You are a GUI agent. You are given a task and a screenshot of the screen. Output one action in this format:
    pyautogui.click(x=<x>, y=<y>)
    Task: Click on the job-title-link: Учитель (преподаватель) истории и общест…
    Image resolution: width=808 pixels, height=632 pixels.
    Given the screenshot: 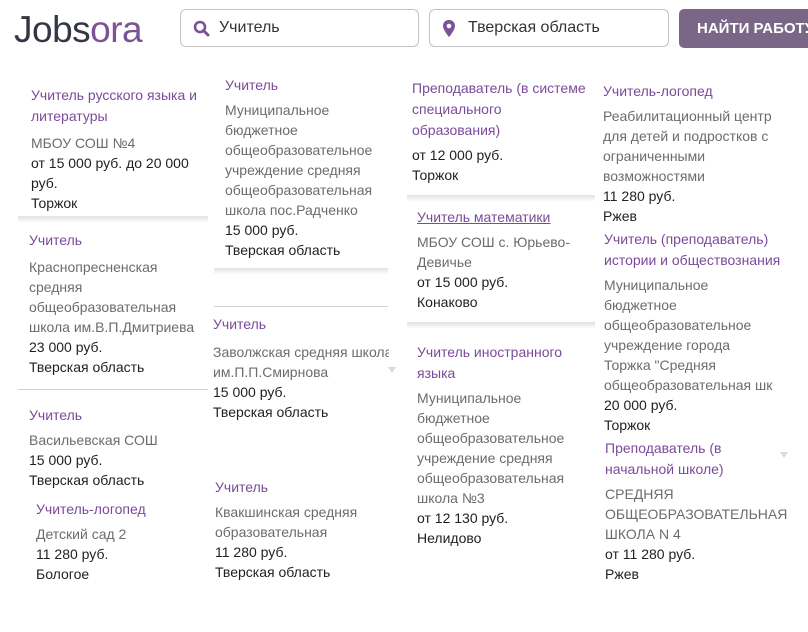 What is the action you would take?
    pyautogui.click(x=705, y=250)
    